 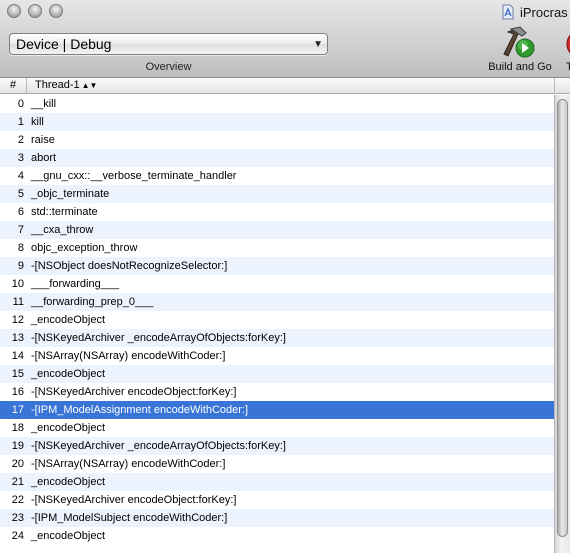 I want to click on frame-number: 12, so click(x=17, y=320).